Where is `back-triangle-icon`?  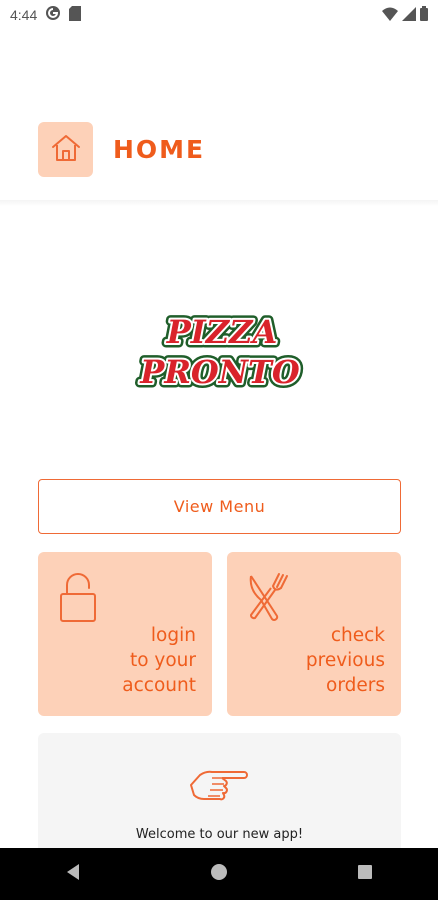
back-triangle-icon is located at coordinates (73, 874).